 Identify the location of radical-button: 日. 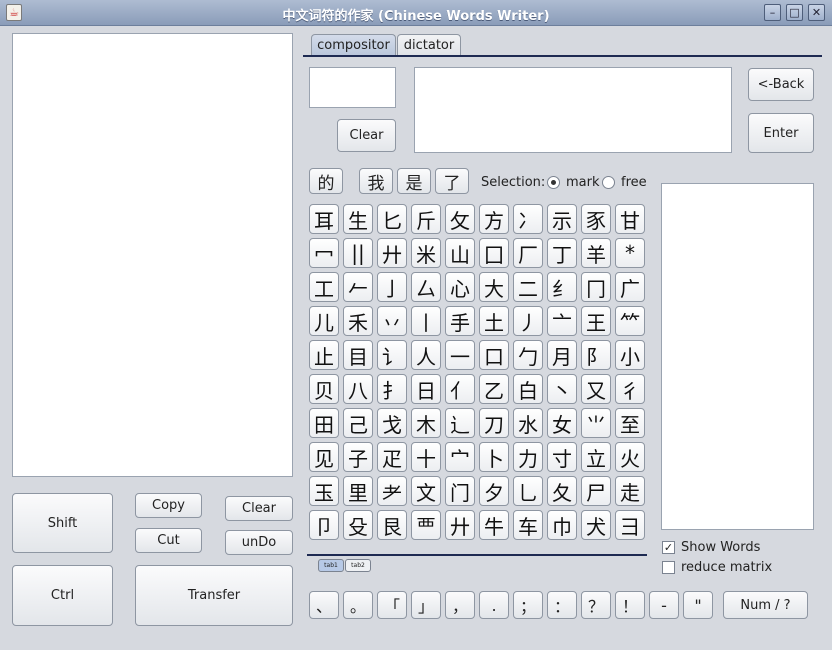
(426, 389).